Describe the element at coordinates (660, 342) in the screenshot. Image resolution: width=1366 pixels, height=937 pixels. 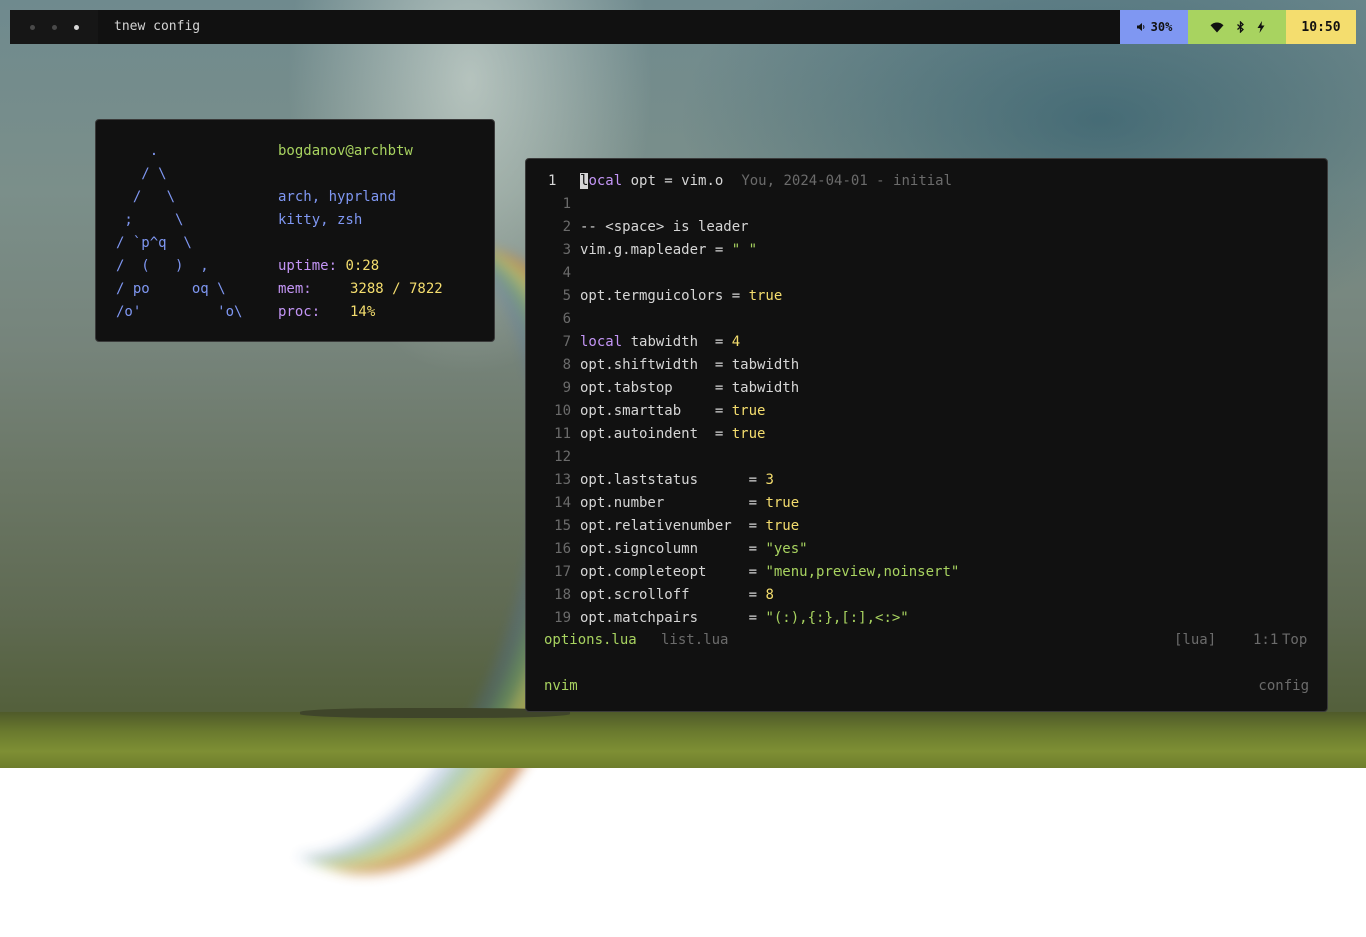
I see `code-text: local tabwidth = 4` at that location.